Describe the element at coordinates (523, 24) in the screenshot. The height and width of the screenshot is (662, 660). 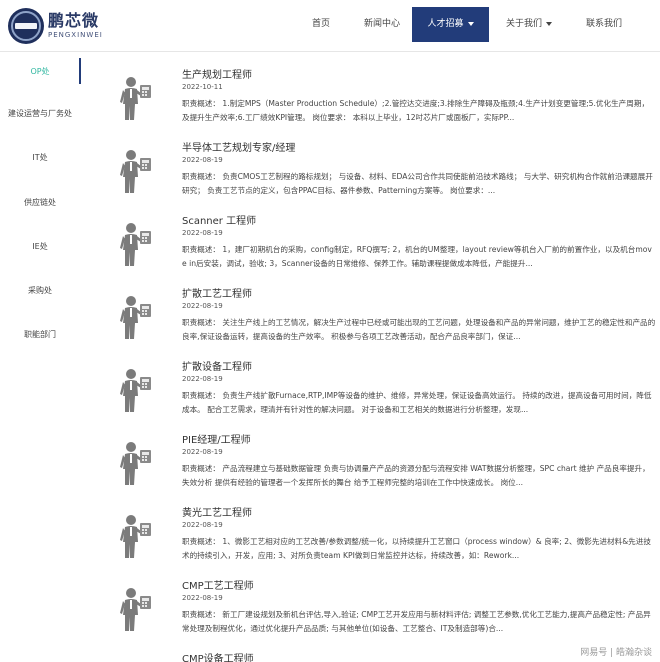
I see `nav-about-label: 关于我们` at that location.